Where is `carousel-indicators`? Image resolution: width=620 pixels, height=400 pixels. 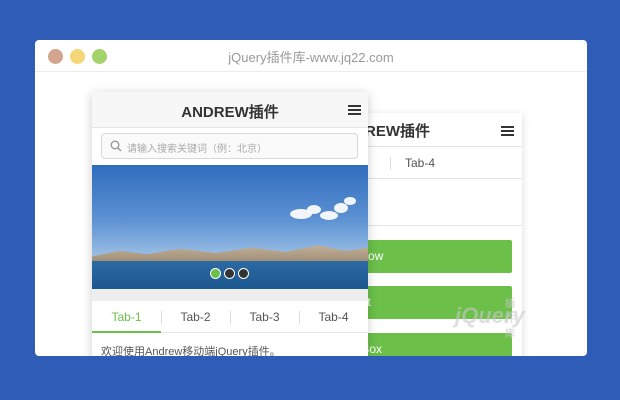
carousel-indicators is located at coordinates (231, 275).